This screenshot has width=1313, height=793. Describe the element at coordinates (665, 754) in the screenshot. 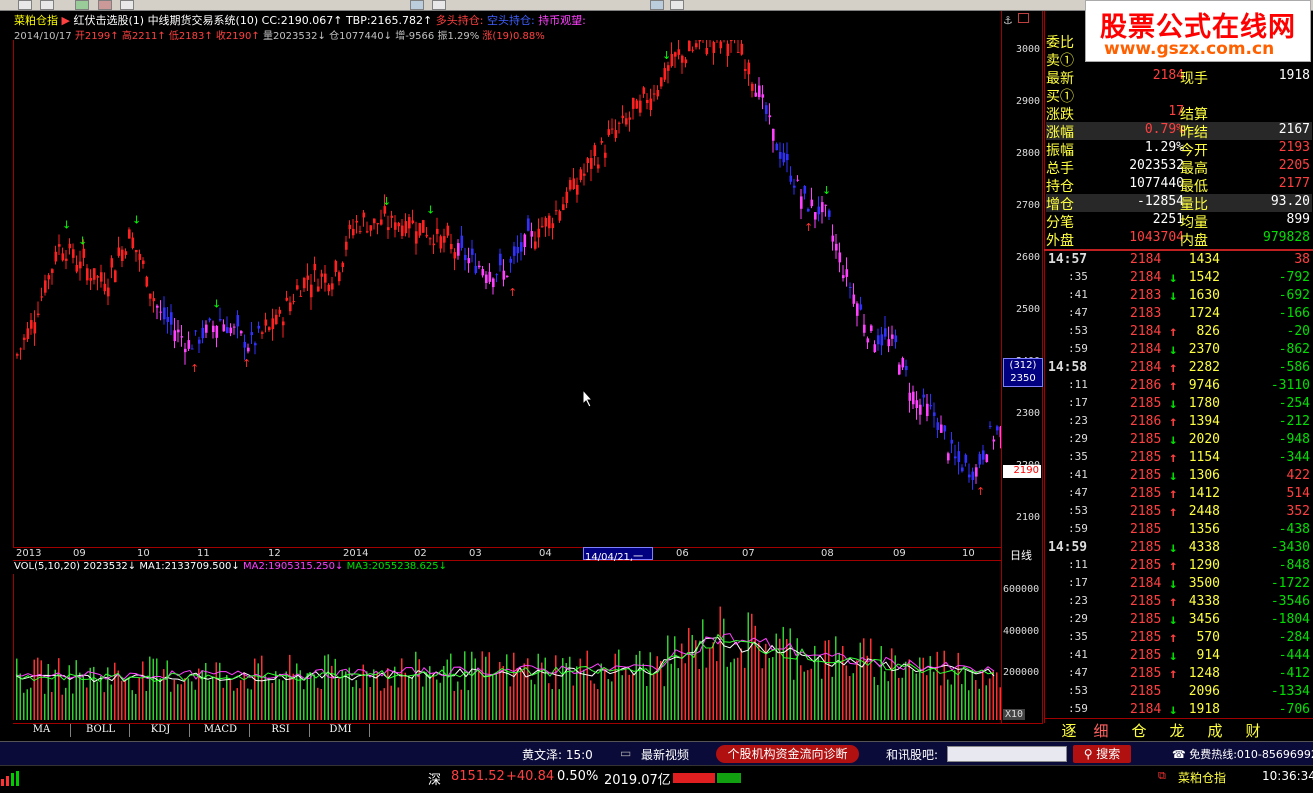

I see `video-link: 最新视频` at that location.